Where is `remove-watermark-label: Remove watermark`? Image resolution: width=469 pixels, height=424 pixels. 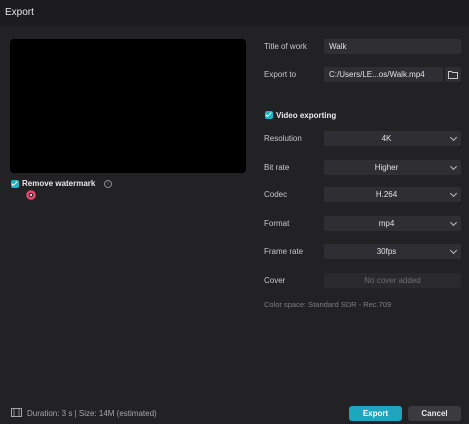
remove-watermark-label: Remove watermark is located at coordinates (59, 183).